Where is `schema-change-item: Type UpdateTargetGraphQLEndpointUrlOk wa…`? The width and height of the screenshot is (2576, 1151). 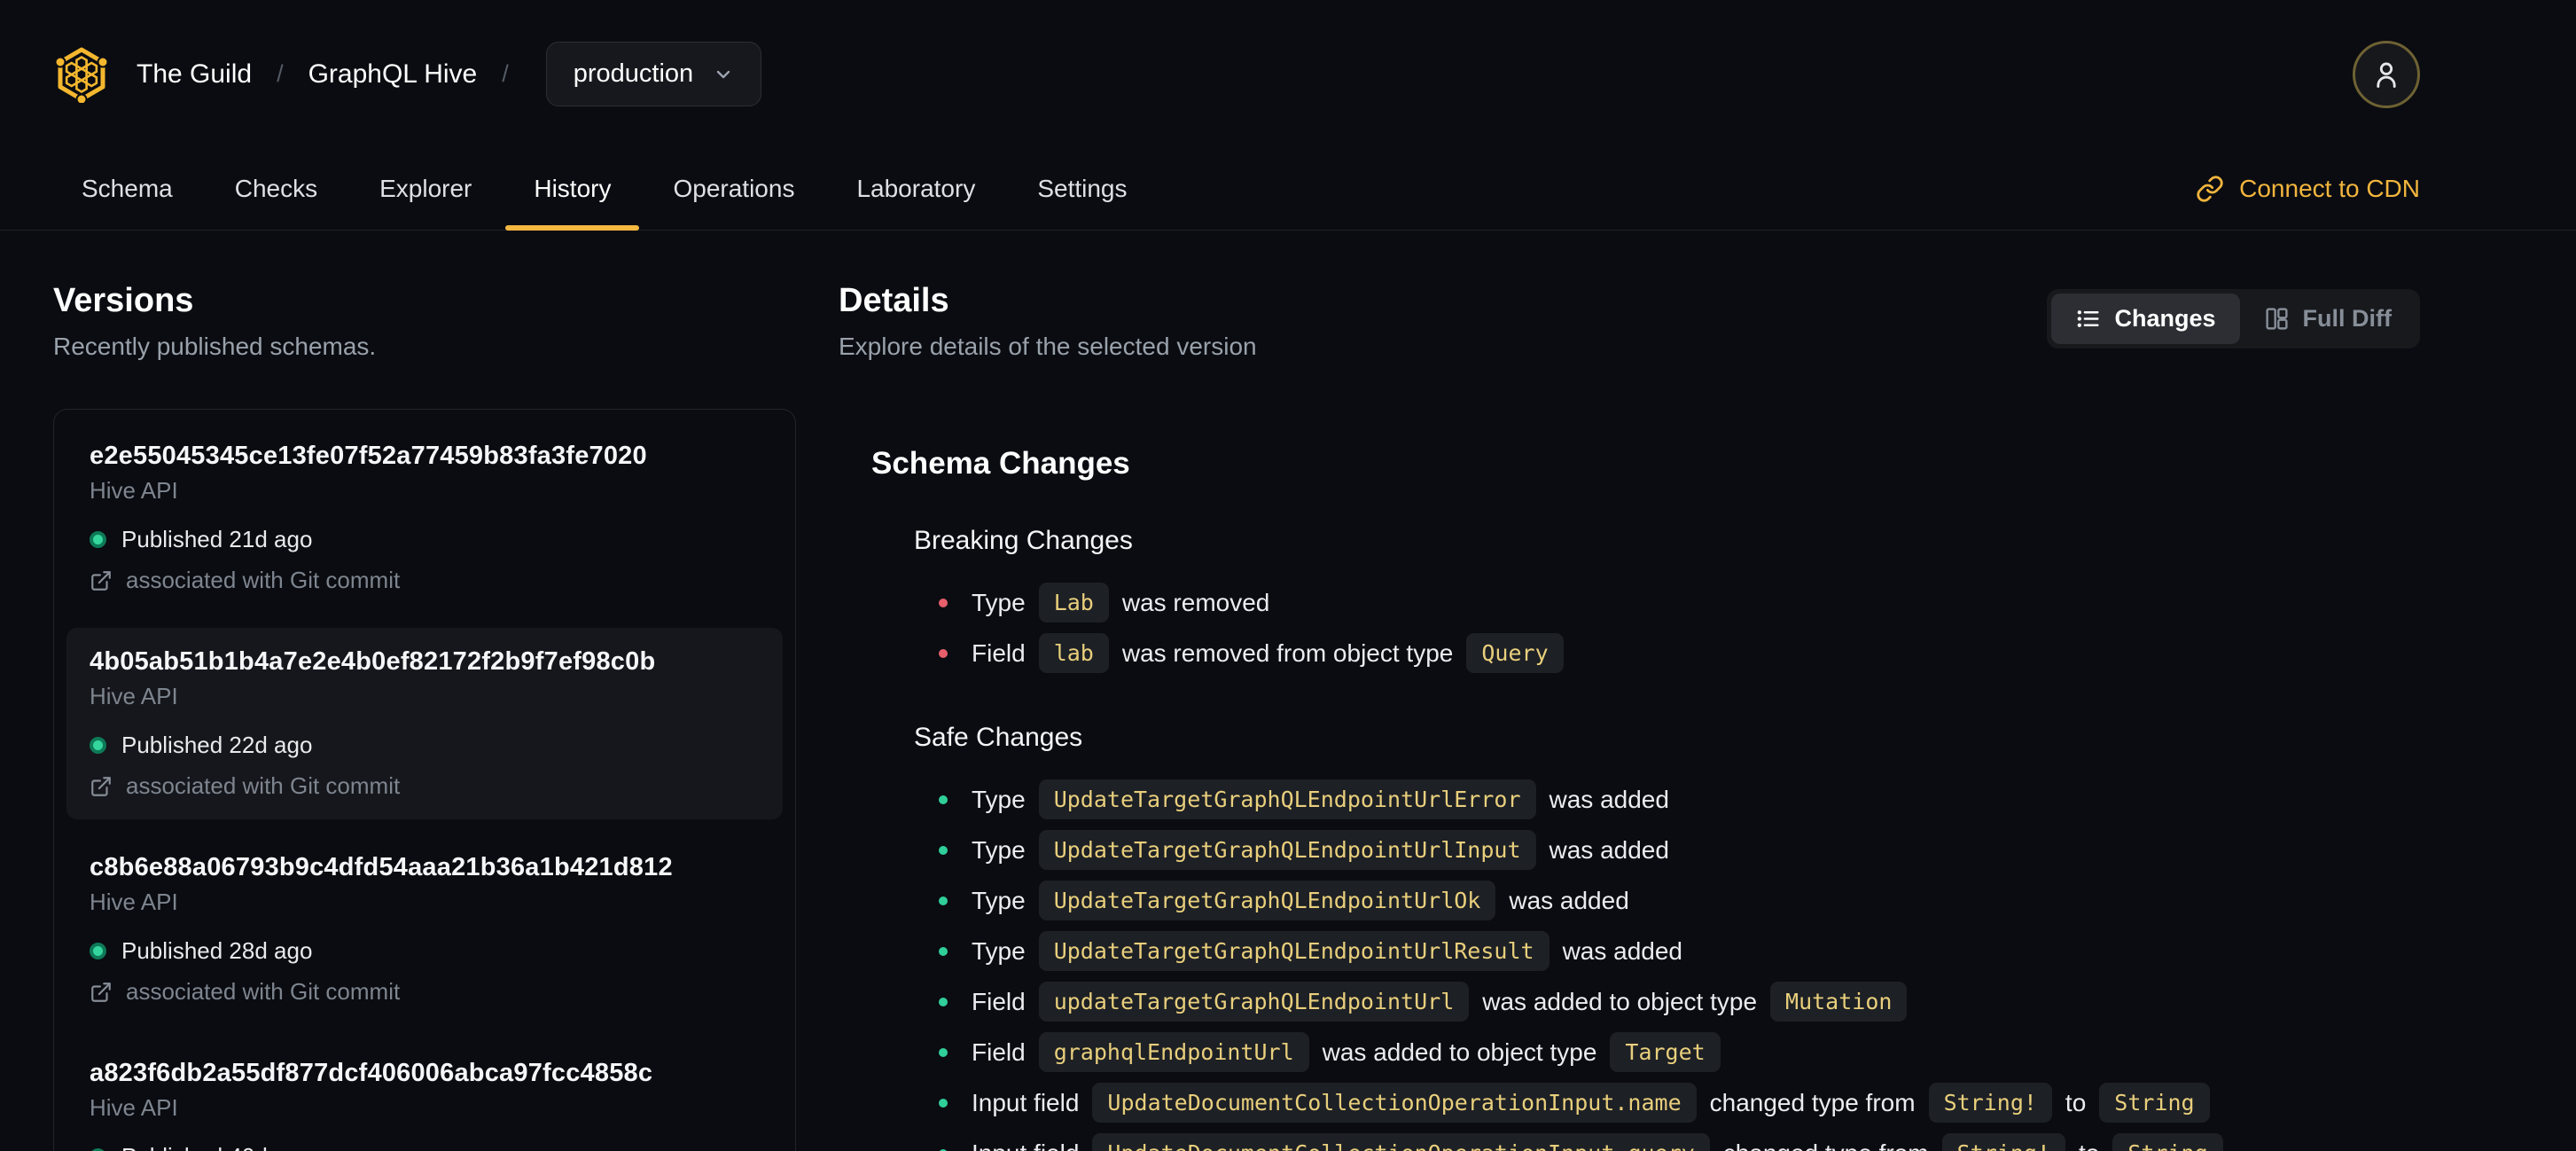 schema-change-item: Type UpdateTargetGraphQLEndpointUrlOk wa… is located at coordinates (1679, 900).